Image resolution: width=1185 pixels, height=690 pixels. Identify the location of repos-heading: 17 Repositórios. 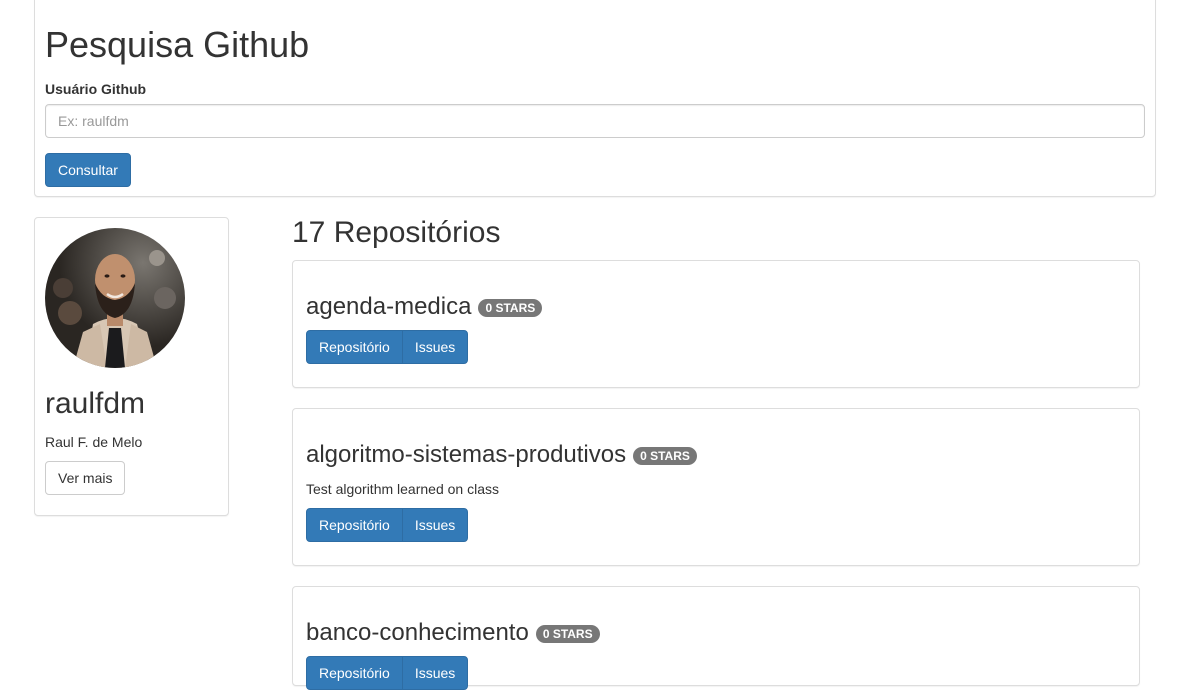
(396, 232).